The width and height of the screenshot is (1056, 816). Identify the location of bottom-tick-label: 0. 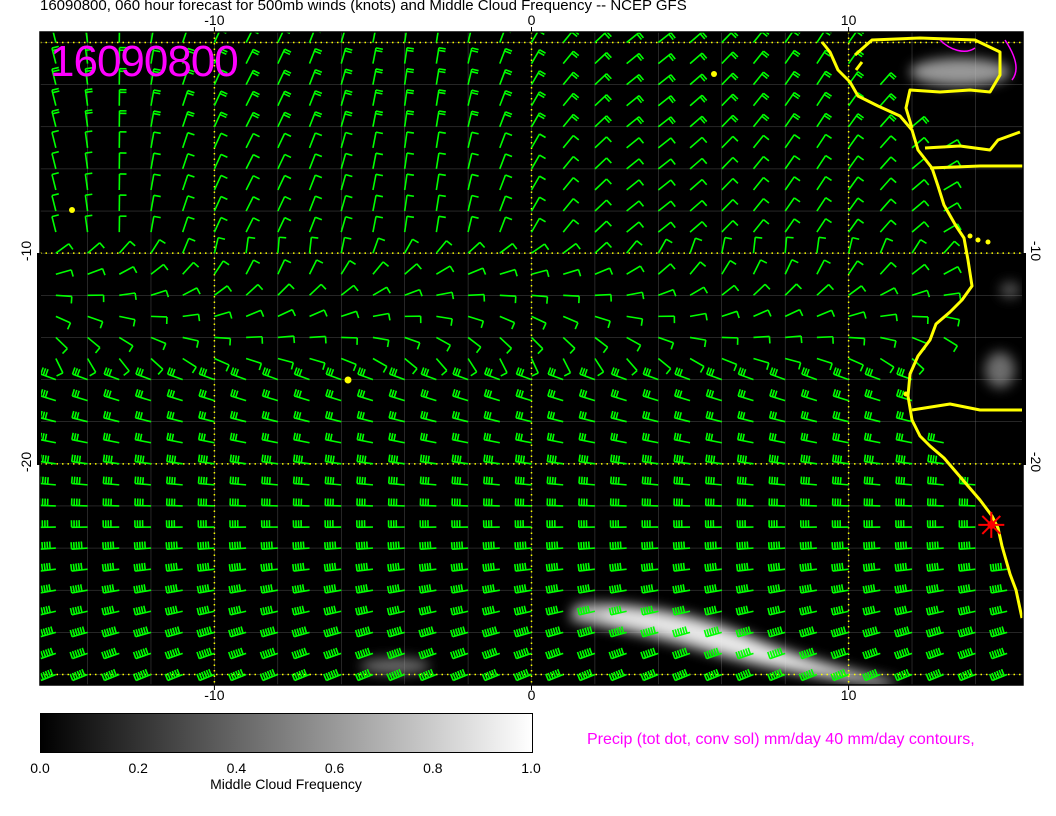
(531, 695).